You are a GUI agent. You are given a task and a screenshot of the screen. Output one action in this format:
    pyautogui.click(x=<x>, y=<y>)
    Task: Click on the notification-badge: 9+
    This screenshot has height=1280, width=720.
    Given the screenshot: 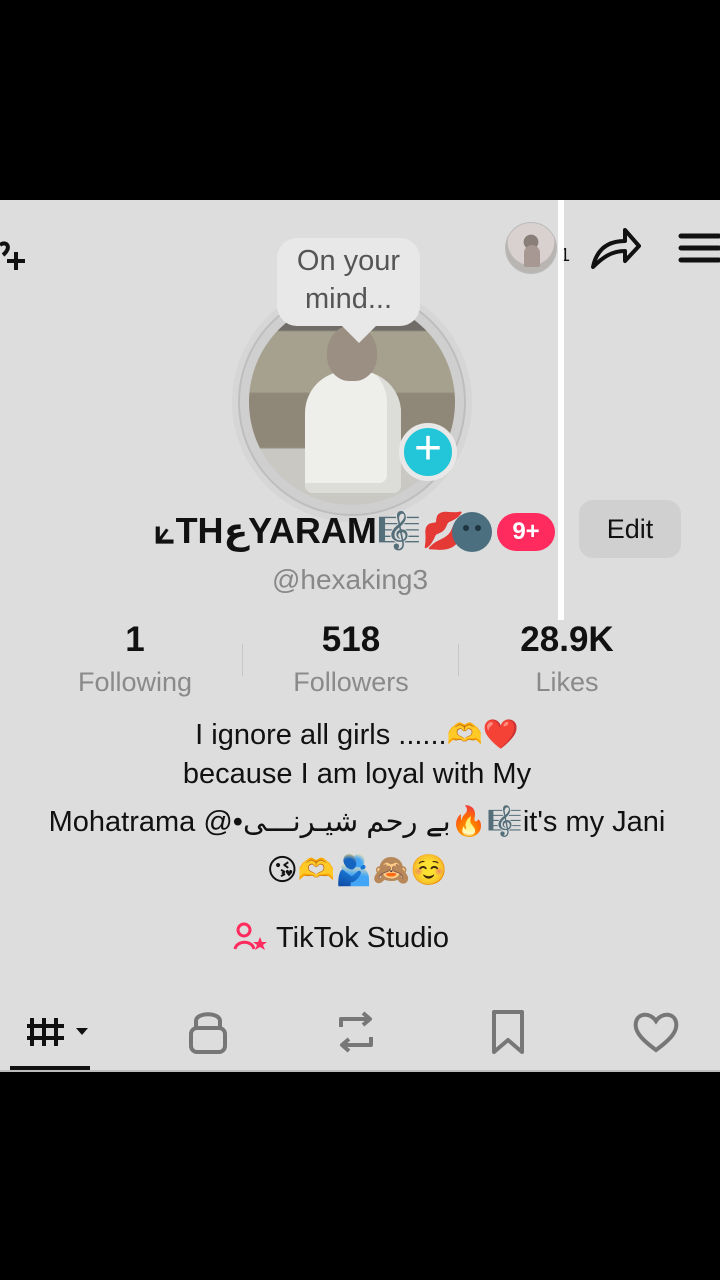 What is the action you would take?
    pyautogui.click(x=526, y=532)
    